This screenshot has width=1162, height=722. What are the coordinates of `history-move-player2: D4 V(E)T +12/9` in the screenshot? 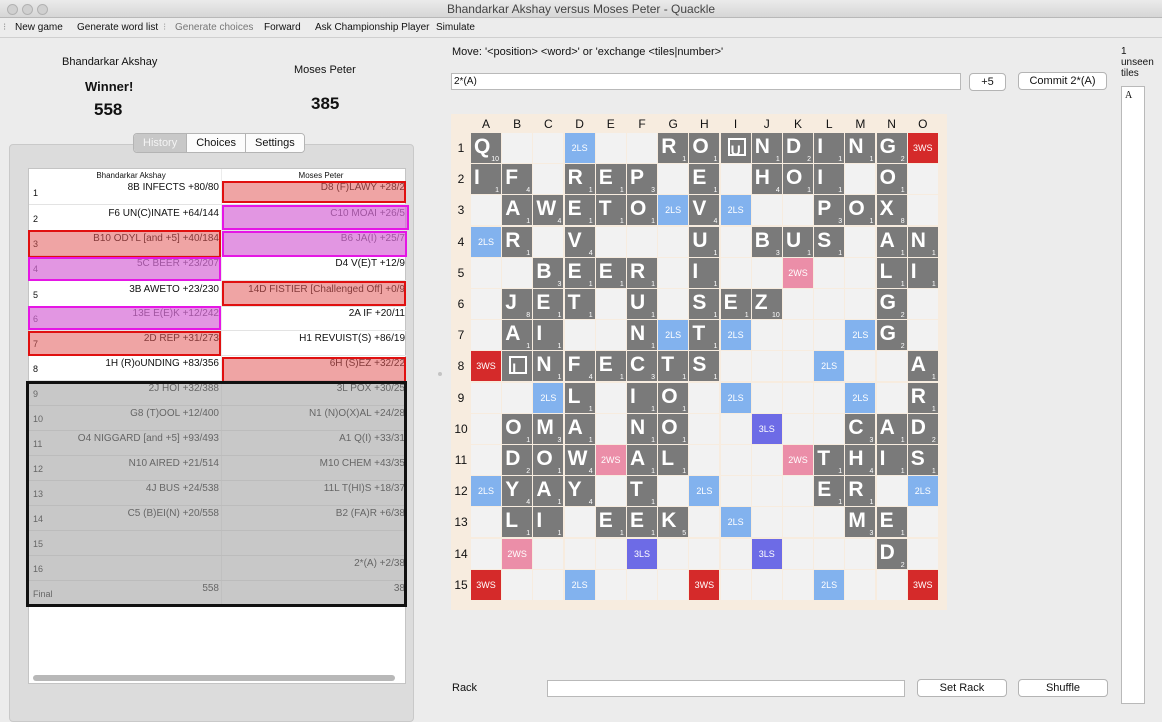 It's located at (314, 263).